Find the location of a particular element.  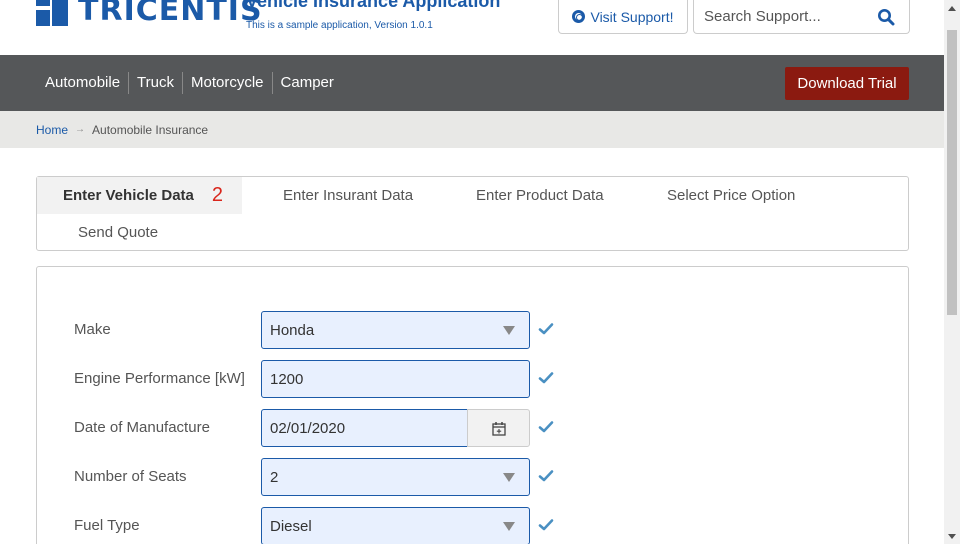

tricentis-logo: TRICENTIS is located at coordinates (149, 14).